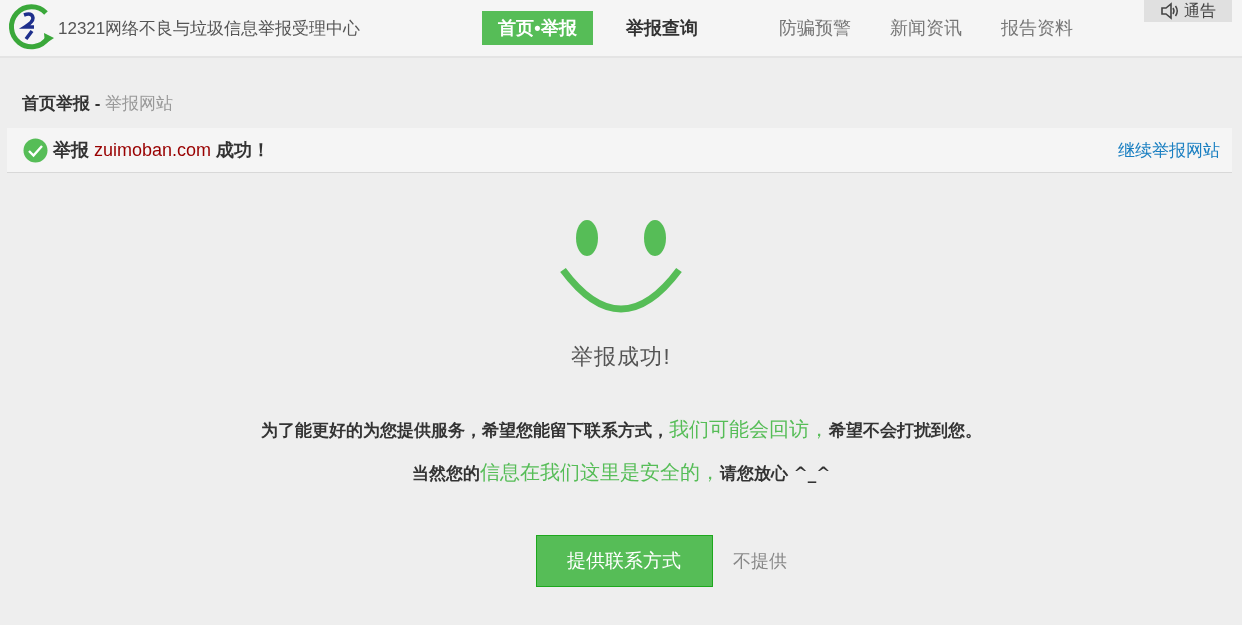 The image size is (1242, 625). I want to click on result-message: 举报 zuimoban.com 成功！, so click(162, 150).